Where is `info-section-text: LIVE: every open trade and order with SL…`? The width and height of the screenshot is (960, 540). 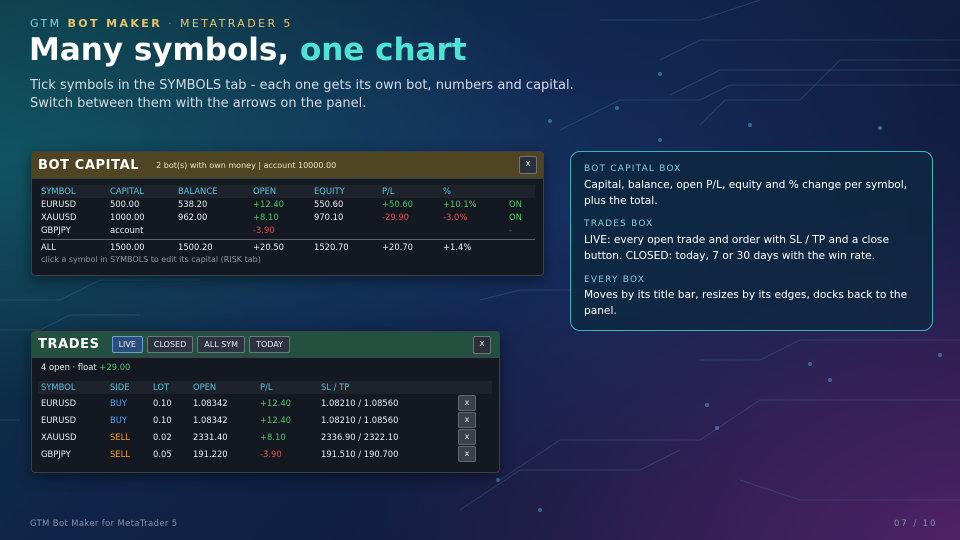
info-section-text: LIVE: every open trade and order with SL… is located at coordinates (754, 248).